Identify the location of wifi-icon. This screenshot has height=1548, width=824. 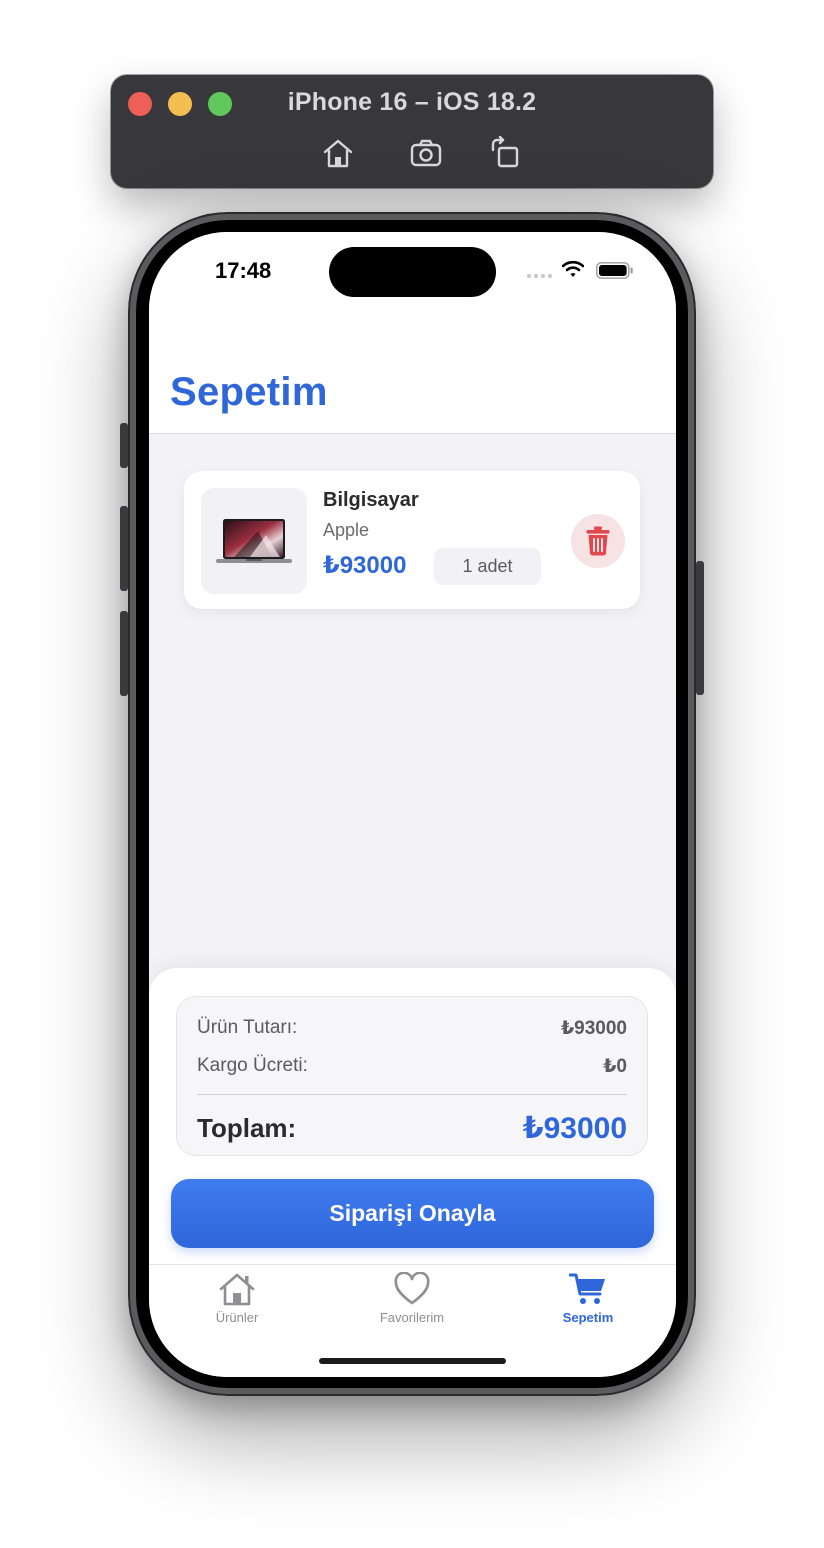
(573, 268).